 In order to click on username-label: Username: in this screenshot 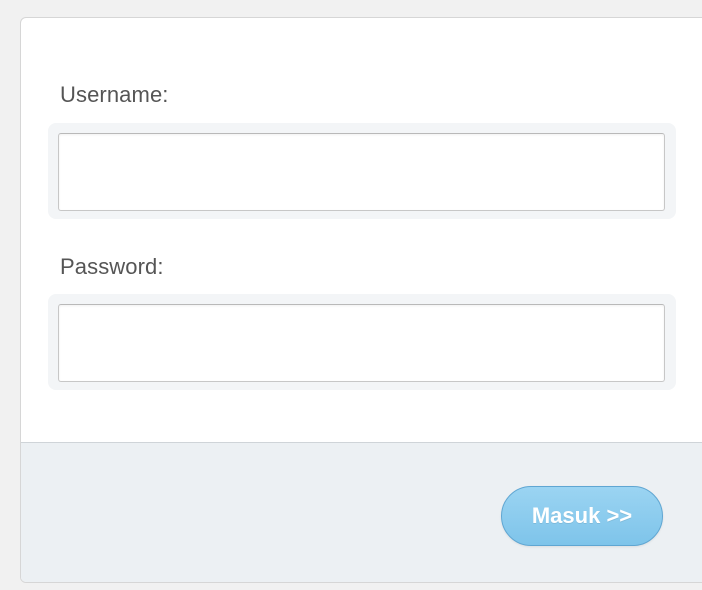, I will do `click(114, 94)`.